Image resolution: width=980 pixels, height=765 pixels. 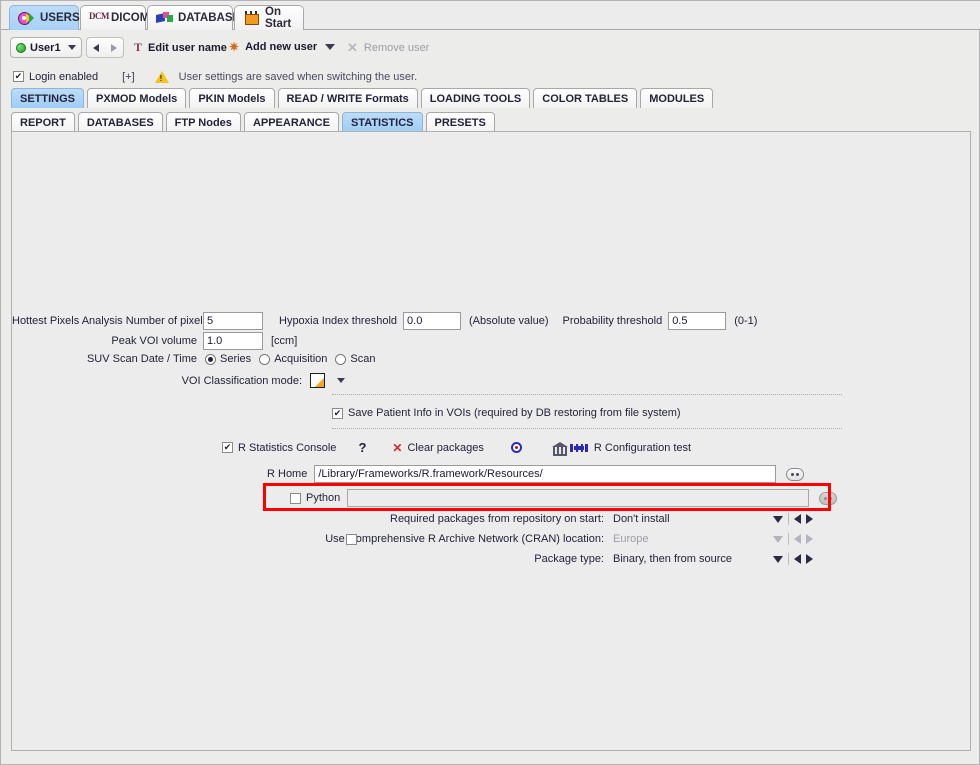 What do you see at coordinates (795, 474) in the screenshot?
I see `r-home-browse-button` at bounding box center [795, 474].